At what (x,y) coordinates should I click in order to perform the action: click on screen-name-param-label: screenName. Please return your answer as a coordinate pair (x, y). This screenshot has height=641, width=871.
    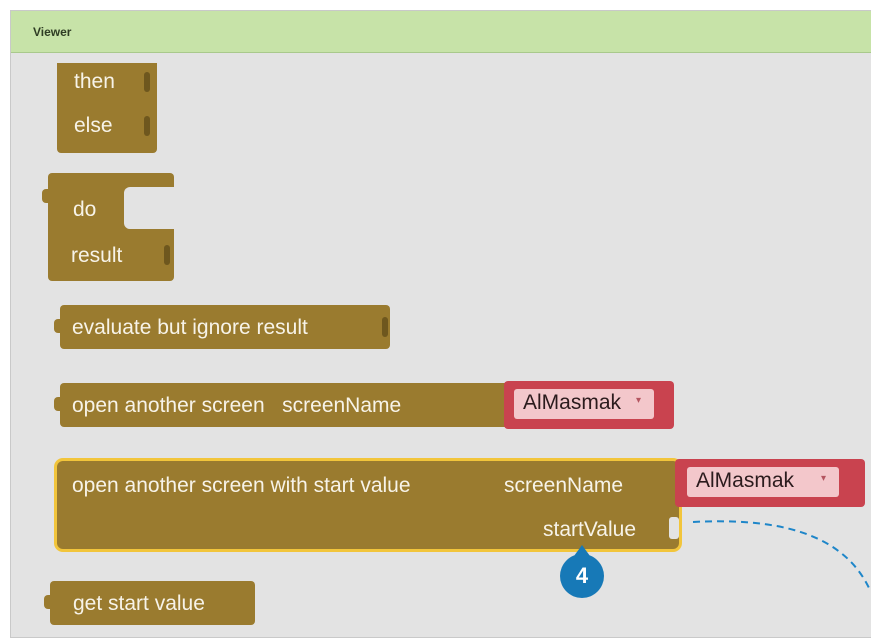
    Looking at the image, I should click on (564, 485).